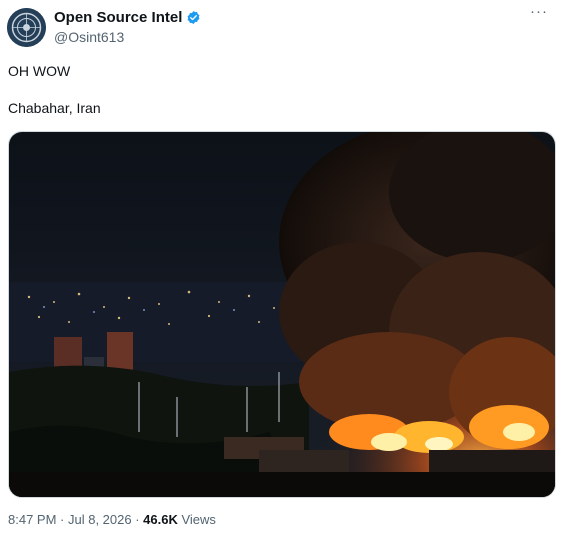 The width and height of the screenshot is (567, 536). I want to click on tweet-footer: 8:47 PM · Jul 8, 2026 · 46.6K Views, so click(112, 519).